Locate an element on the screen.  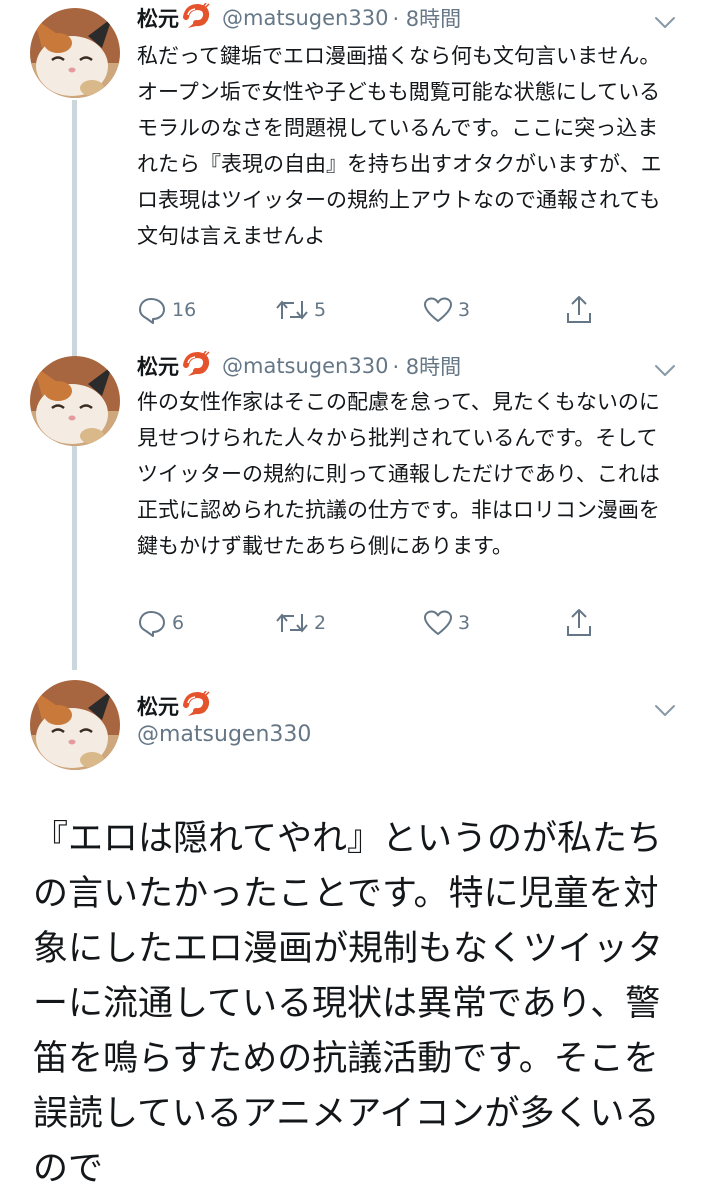
retweet-count: 2 is located at coordinates (320, 623).